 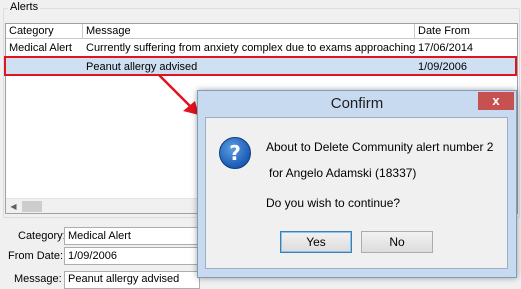 What do you see at coordinates (24, 7) in the screenshot?
I see `alerts-group-label: Alerts` at bounding box center [24, 7].